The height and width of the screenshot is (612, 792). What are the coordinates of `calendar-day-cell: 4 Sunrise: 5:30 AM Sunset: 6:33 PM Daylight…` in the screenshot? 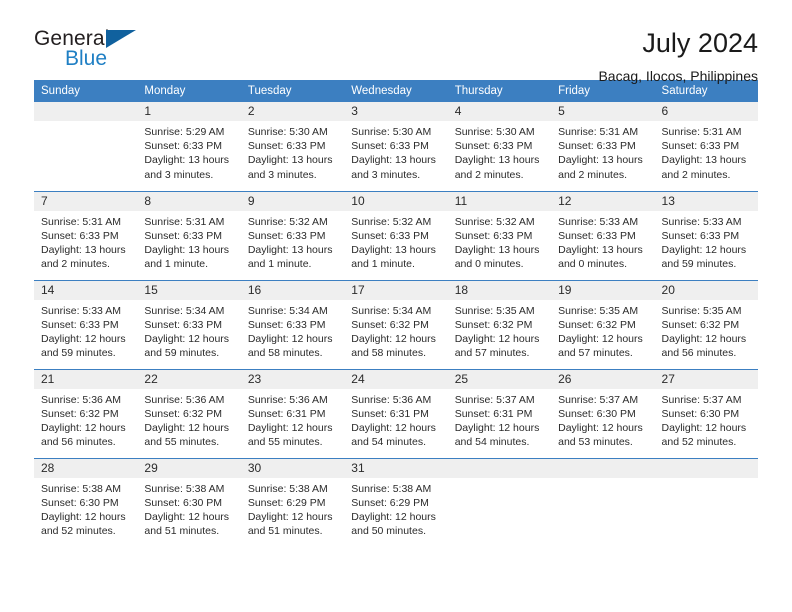 It's located at (499, 146).